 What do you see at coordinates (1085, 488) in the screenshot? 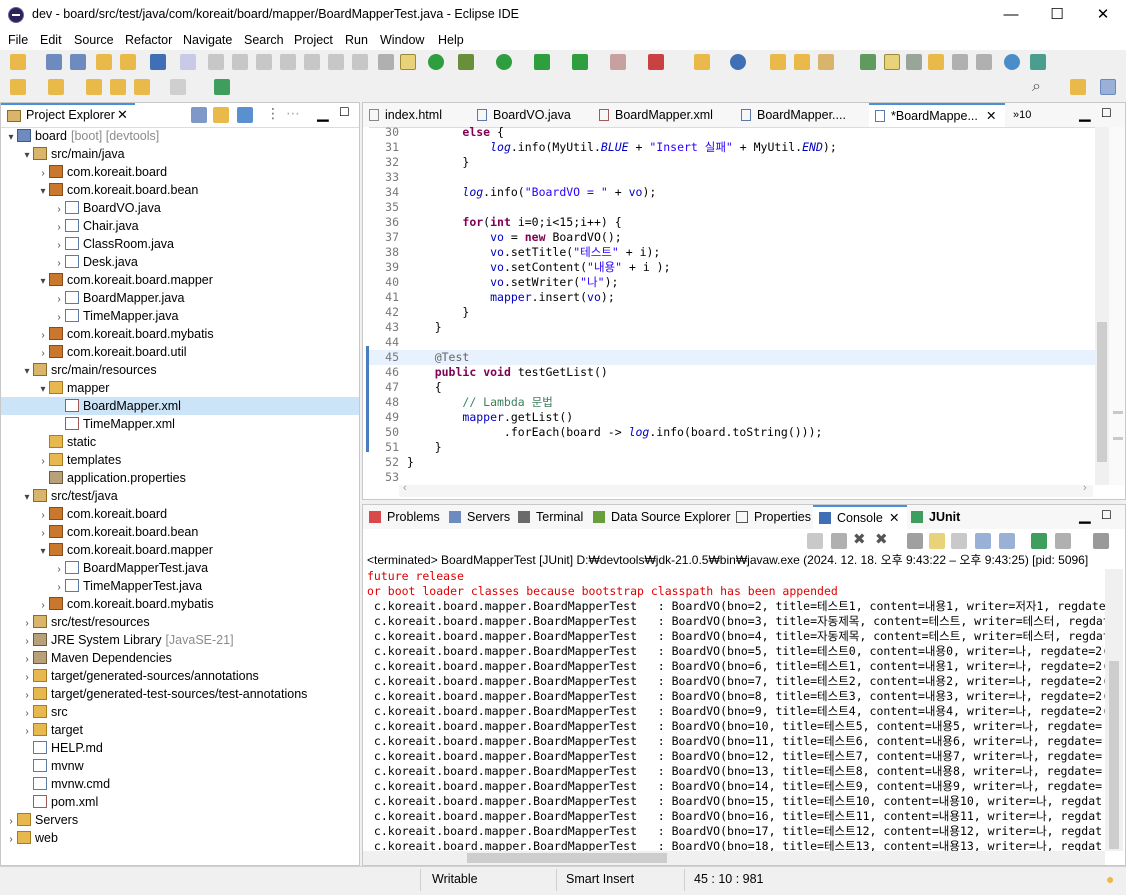
I see `scroll-right-icon: ›` at bounding box center [1085, 488].